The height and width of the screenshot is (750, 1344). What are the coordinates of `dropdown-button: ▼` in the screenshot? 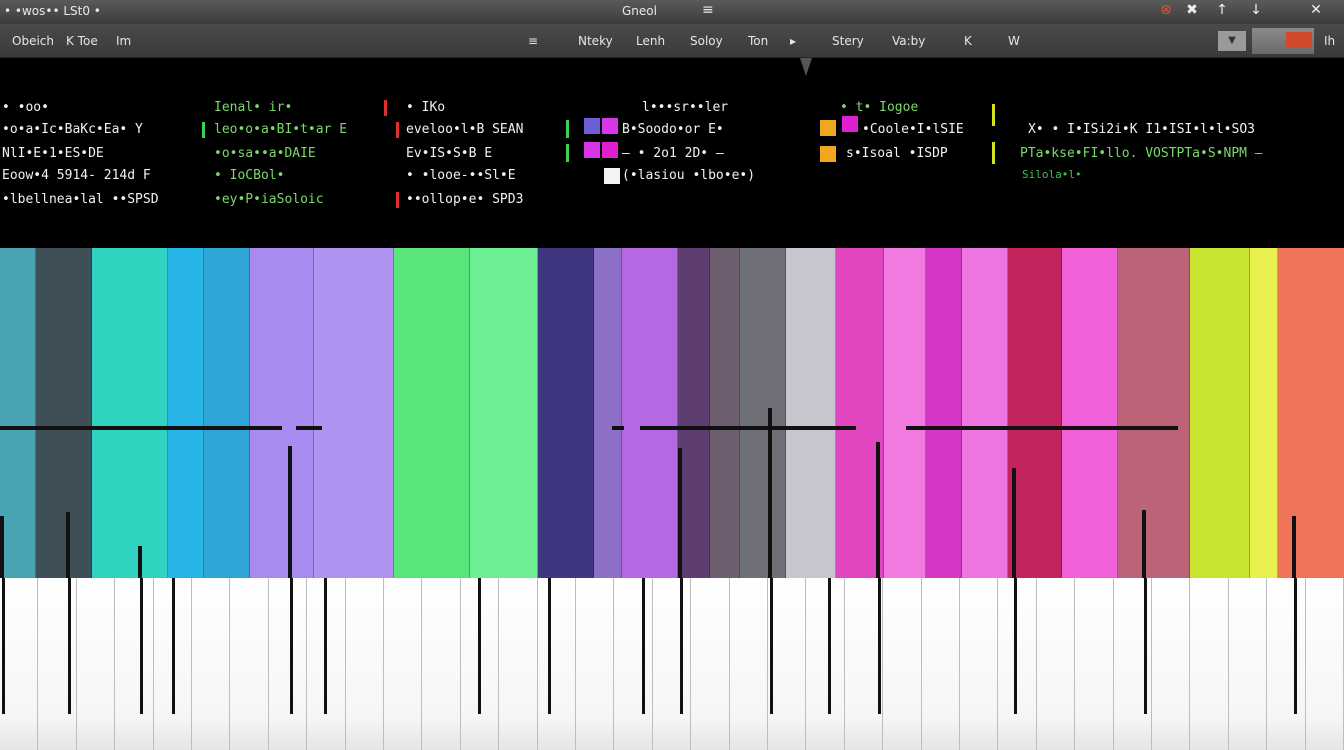 It's located at (1232, 41).